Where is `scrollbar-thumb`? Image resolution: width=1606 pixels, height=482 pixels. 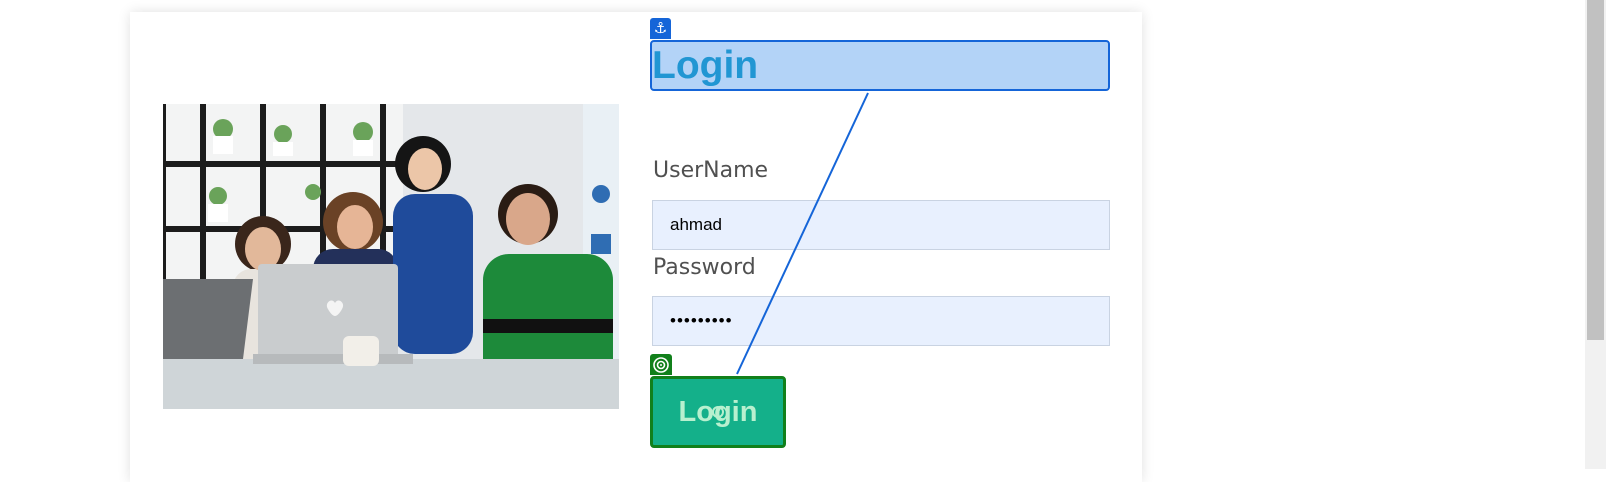
scrollbar-thumb is located at coordinates (1595, 170).